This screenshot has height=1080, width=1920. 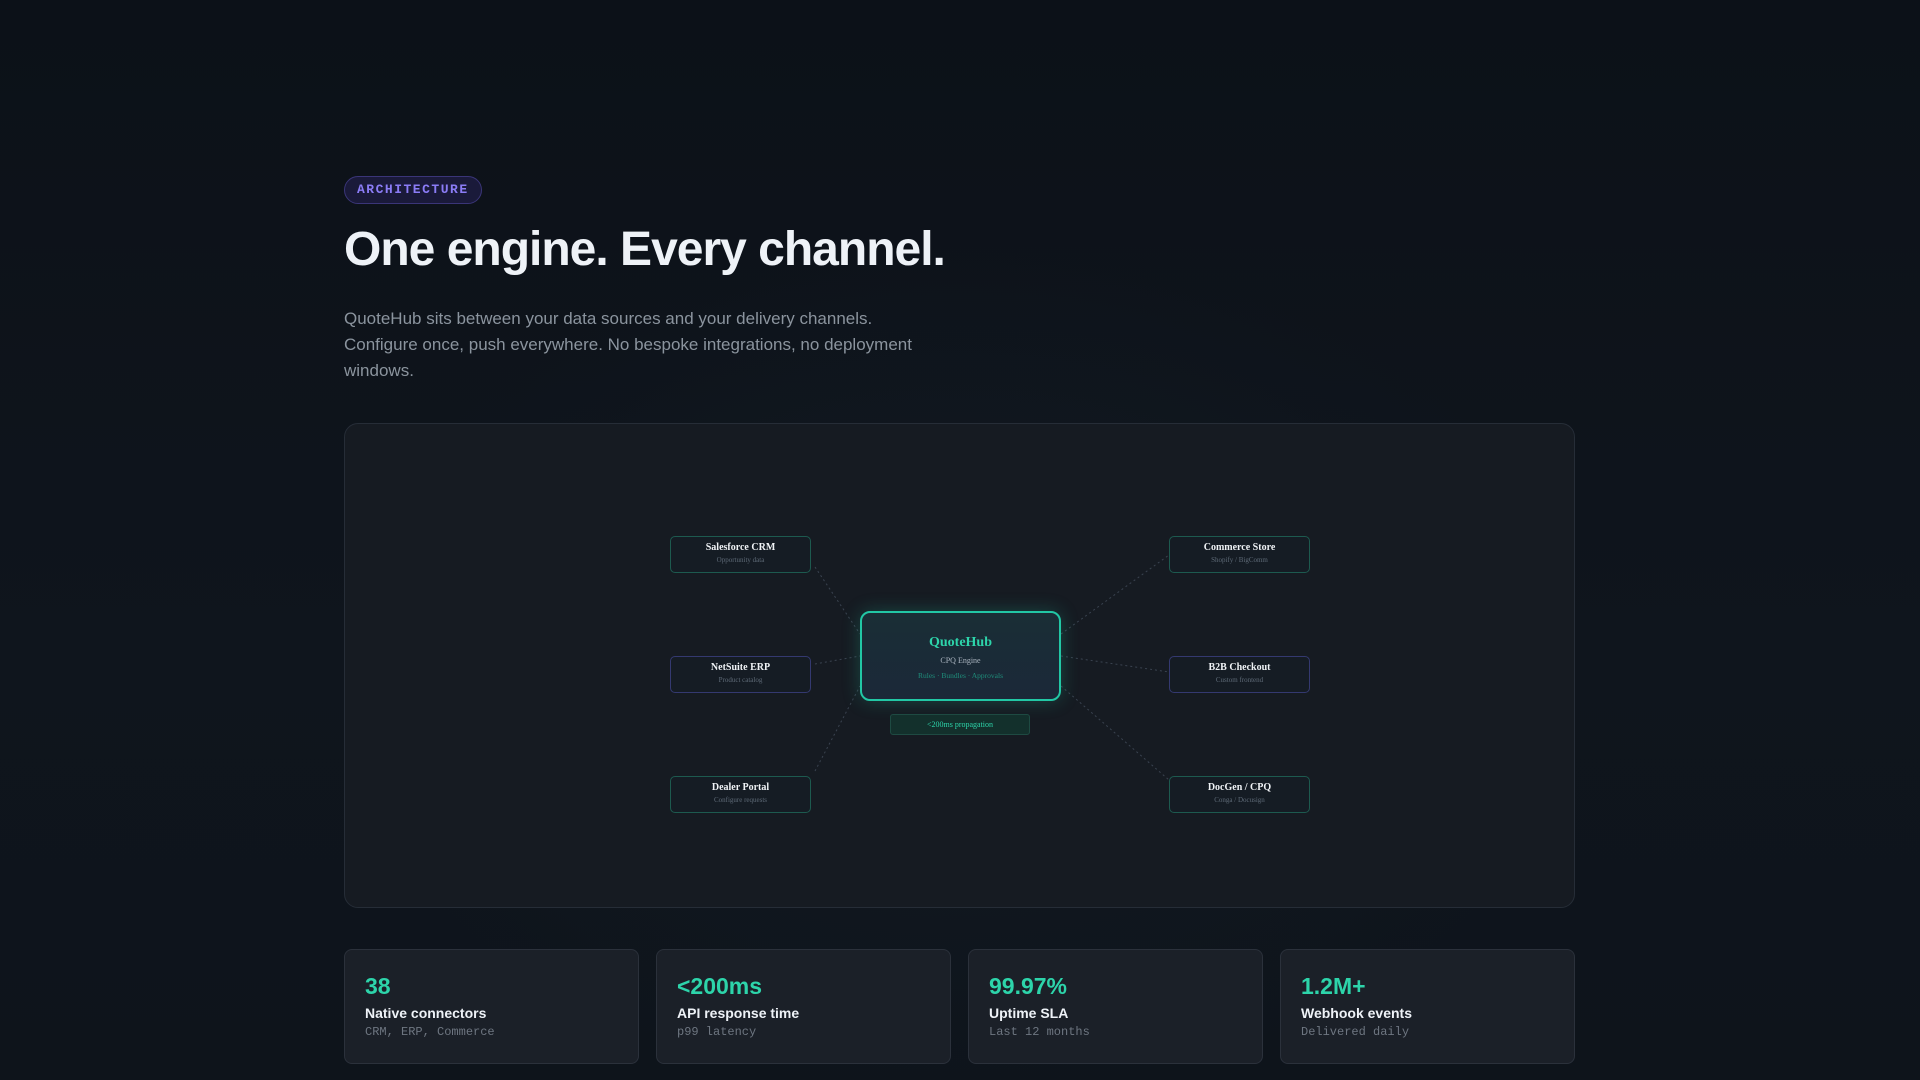 What do you see at coordinates (740, 787) in the screenshot?
I see `node-title: Dealer Portal` at bounding box center [740, 787].